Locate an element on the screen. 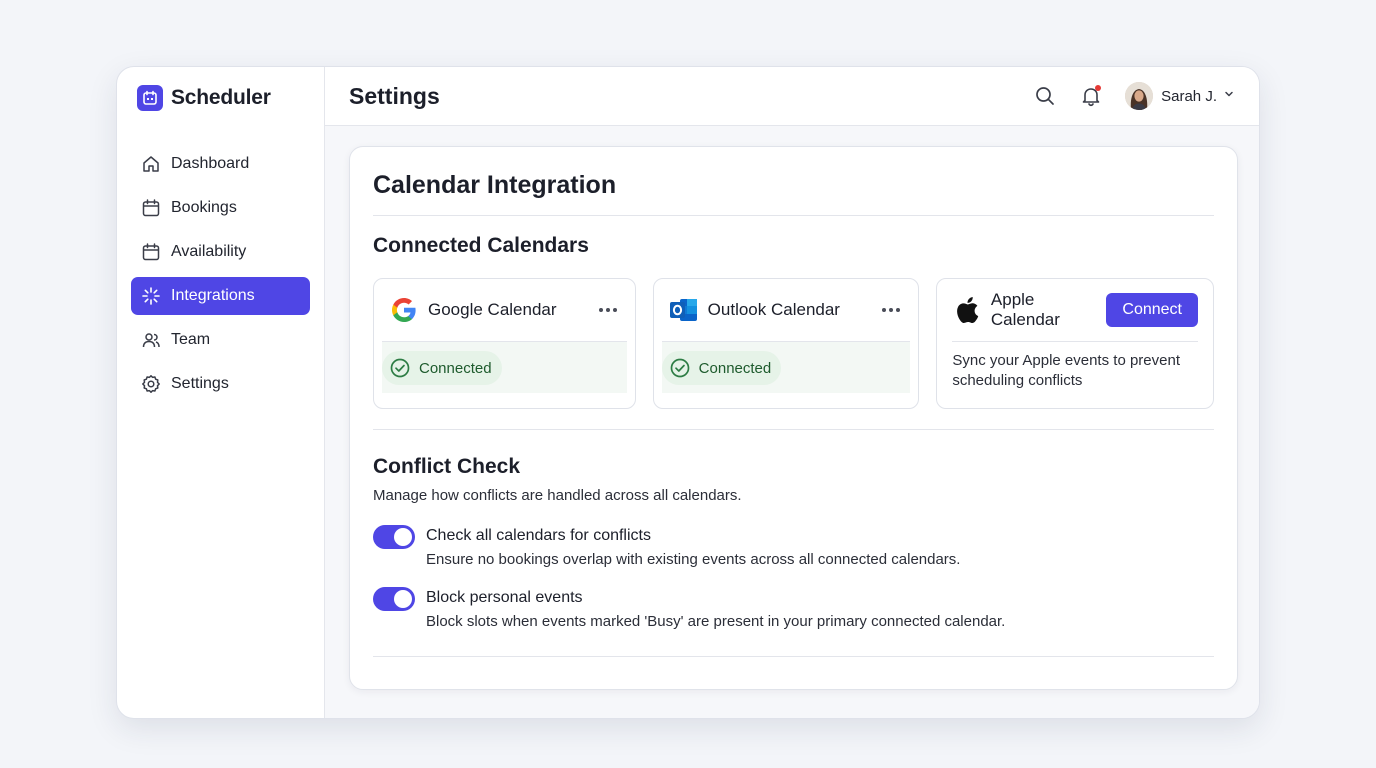 Image resolution: width=1376 pixels, height=768 pixels. calendar-card-google: Google Calendar Connected is located at coordinates (504, 343).